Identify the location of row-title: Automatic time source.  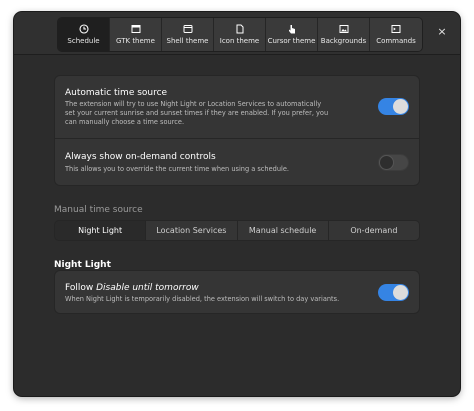
(116, 93).